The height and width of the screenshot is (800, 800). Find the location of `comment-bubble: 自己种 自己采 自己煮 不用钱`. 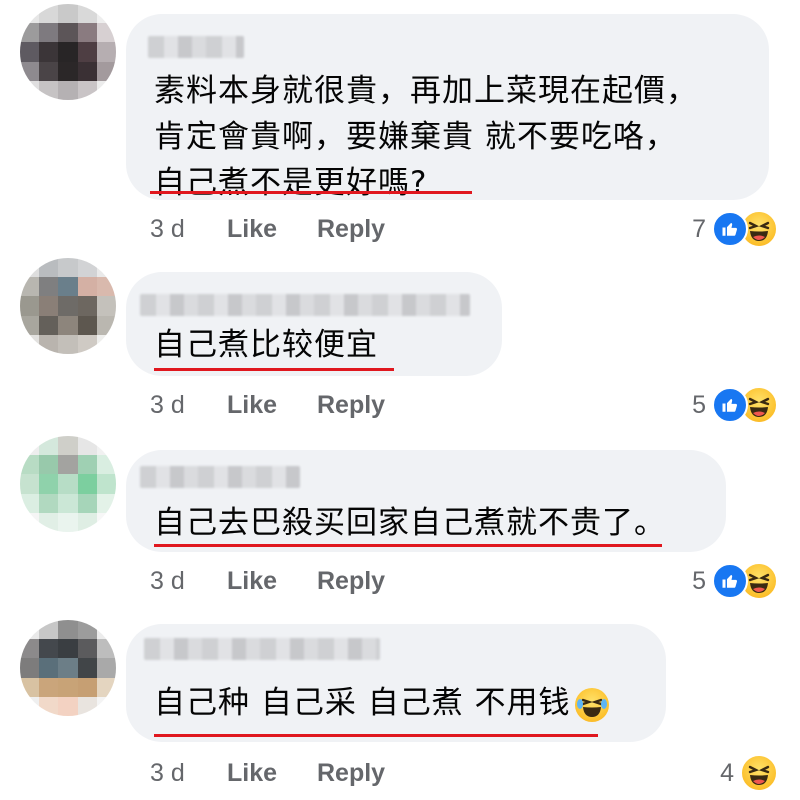

comment-bubble: 自己种 自己采 自己煮 不用钱 is located at coordinates (396, 683).